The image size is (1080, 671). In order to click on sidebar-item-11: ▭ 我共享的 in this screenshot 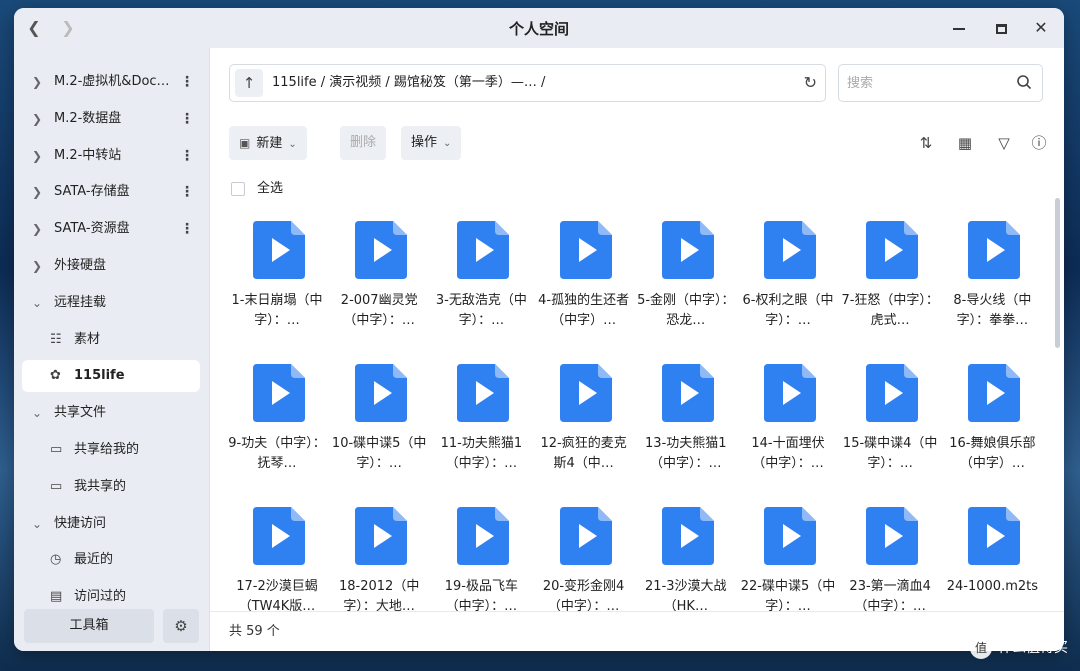, I will do `click(111, 487)`.